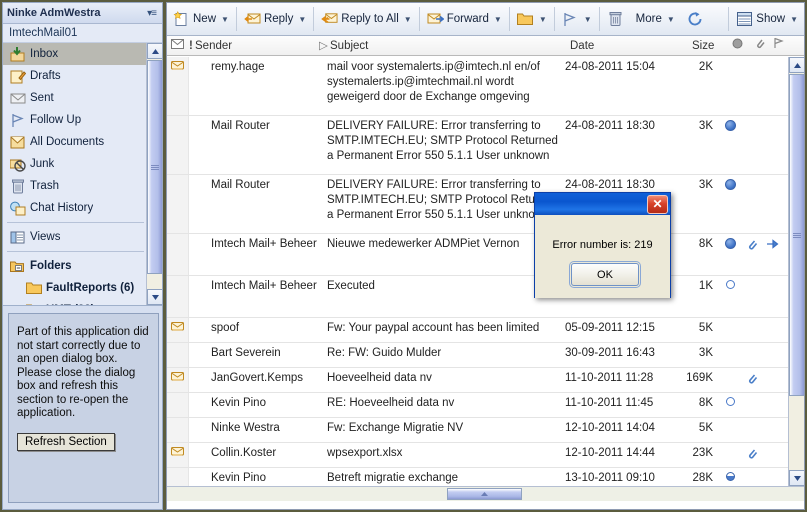 This screenshot has width=807, height=512. What do you see at coordinates (391, 403) in the screenshot?
I see `row-subject: RE: Hoeveelheid data nv` at bounding box center [391, 403].